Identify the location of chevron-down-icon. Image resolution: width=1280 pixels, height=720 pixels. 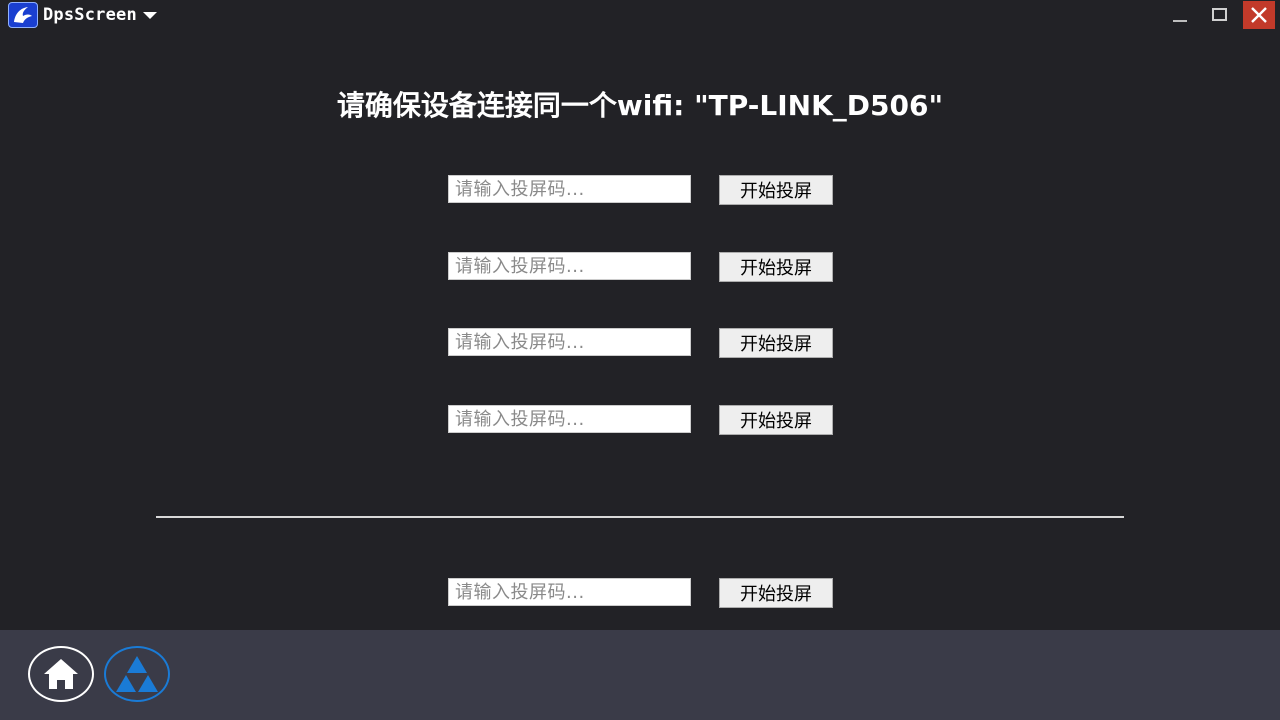
(149, 15).